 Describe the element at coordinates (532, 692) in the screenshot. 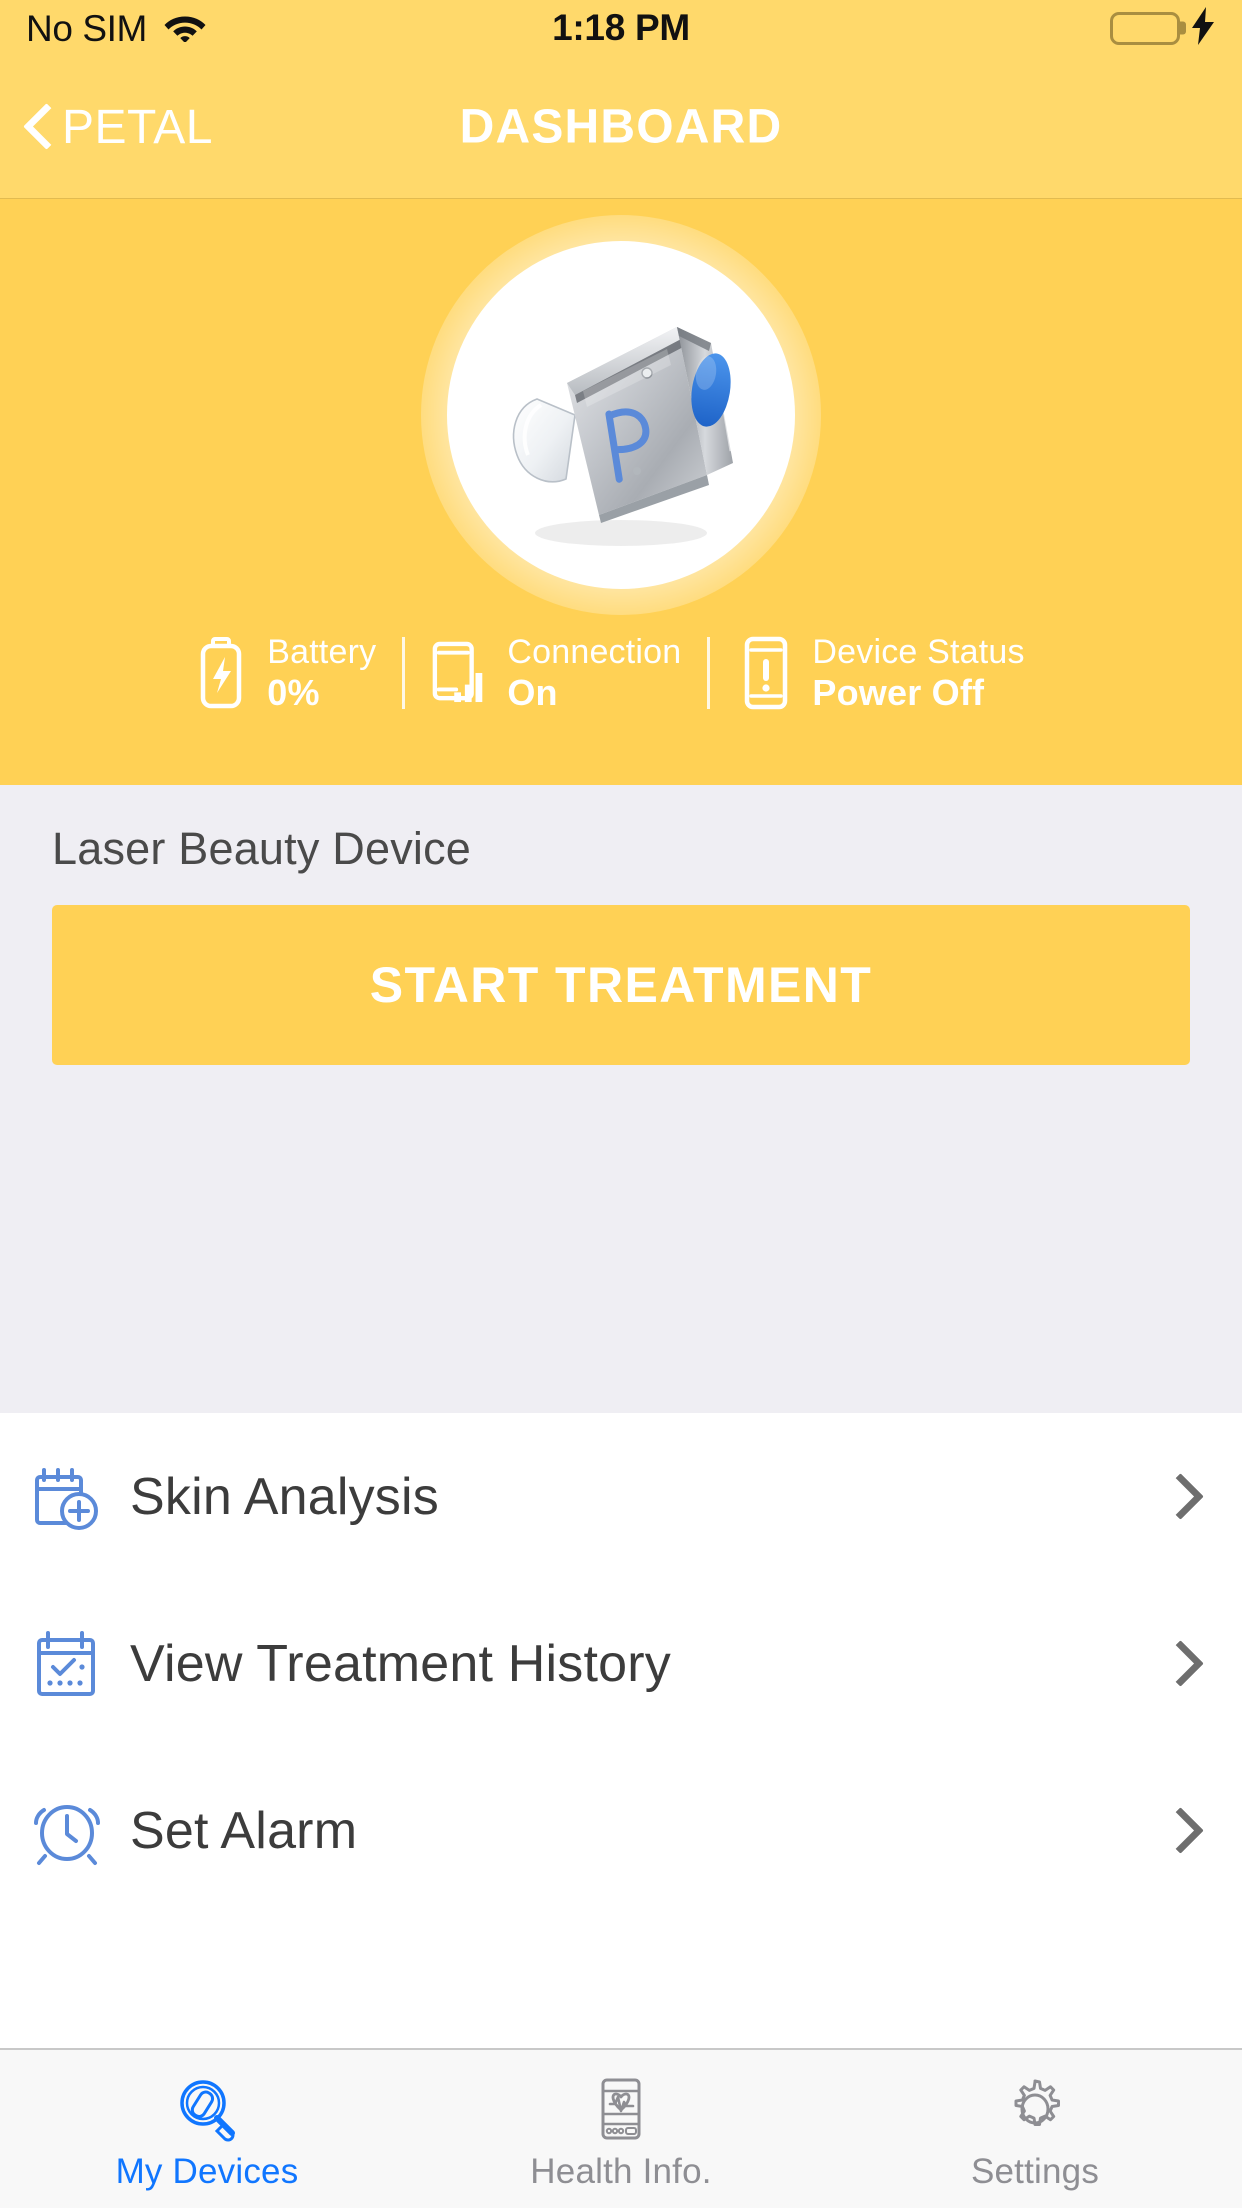

I see `connection-value: On` at that location.